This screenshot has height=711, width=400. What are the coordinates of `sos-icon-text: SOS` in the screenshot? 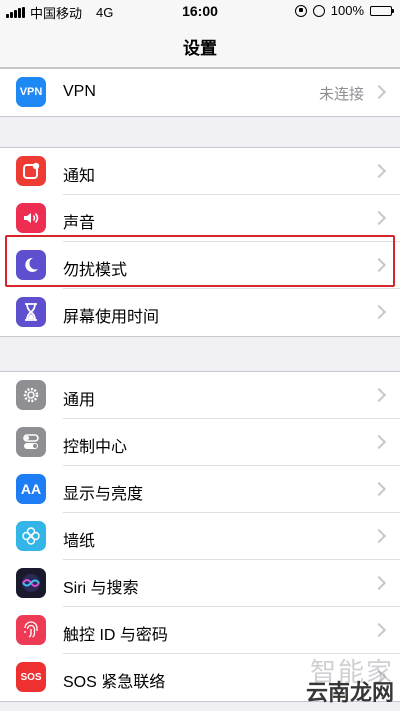 It's located at (31, 677).